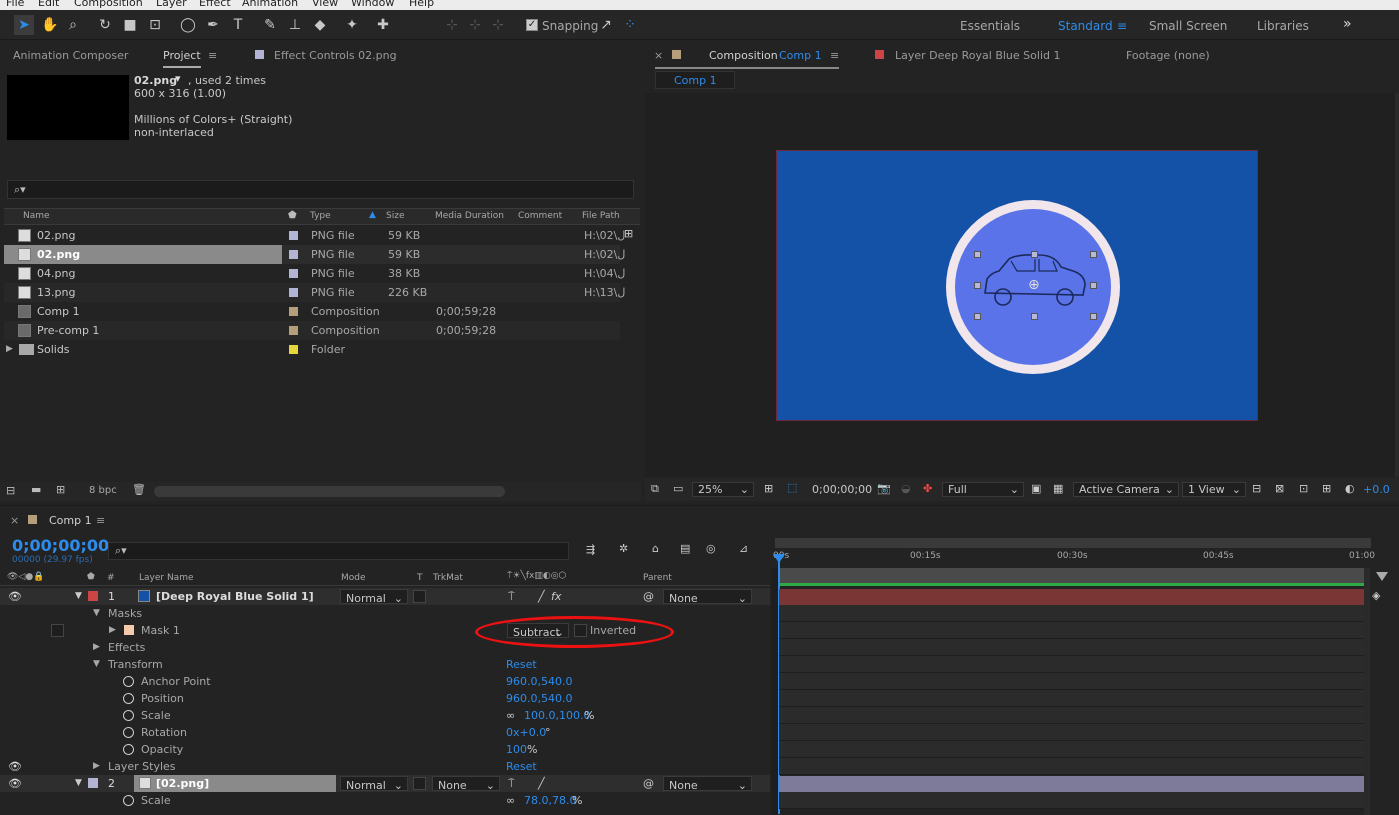  Describe the element at coordinates (1058, 488) in the screenshot. I see `transparency-grid-icon: ▦` at that location.